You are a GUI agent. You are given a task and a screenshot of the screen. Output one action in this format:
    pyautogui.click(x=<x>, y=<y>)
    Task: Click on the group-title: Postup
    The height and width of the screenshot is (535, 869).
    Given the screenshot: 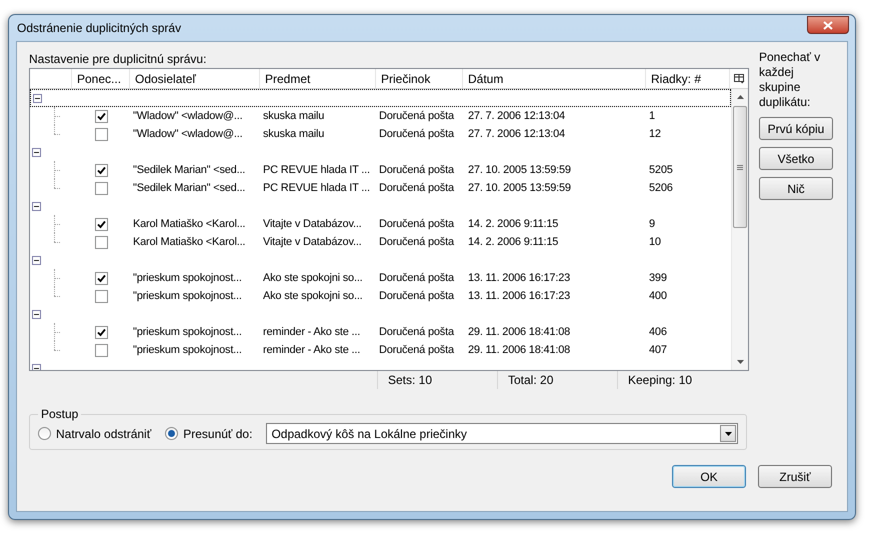 What is the action you would take?
    pyautogui.click(x=60, y=414)
    